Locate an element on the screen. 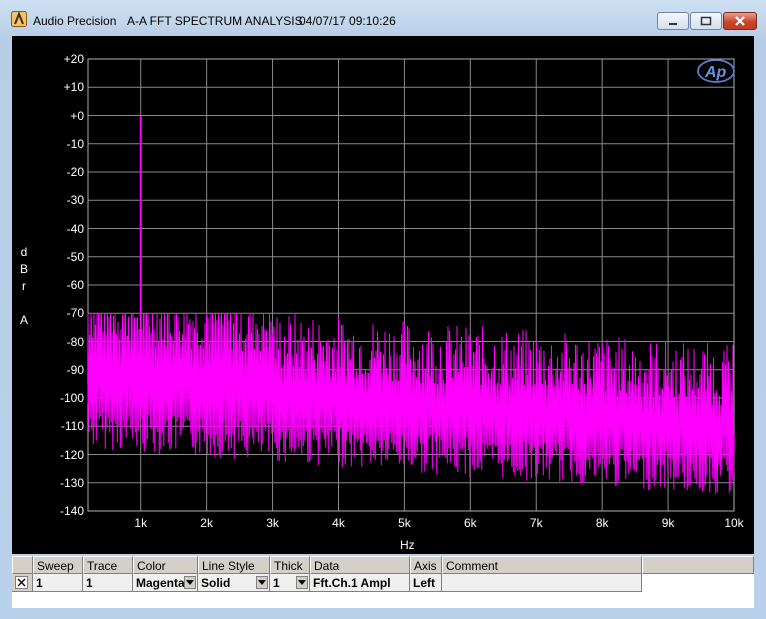 The width and height of the screenshot is (766, 619). maximize-icon is located at coordinates (706, 21).